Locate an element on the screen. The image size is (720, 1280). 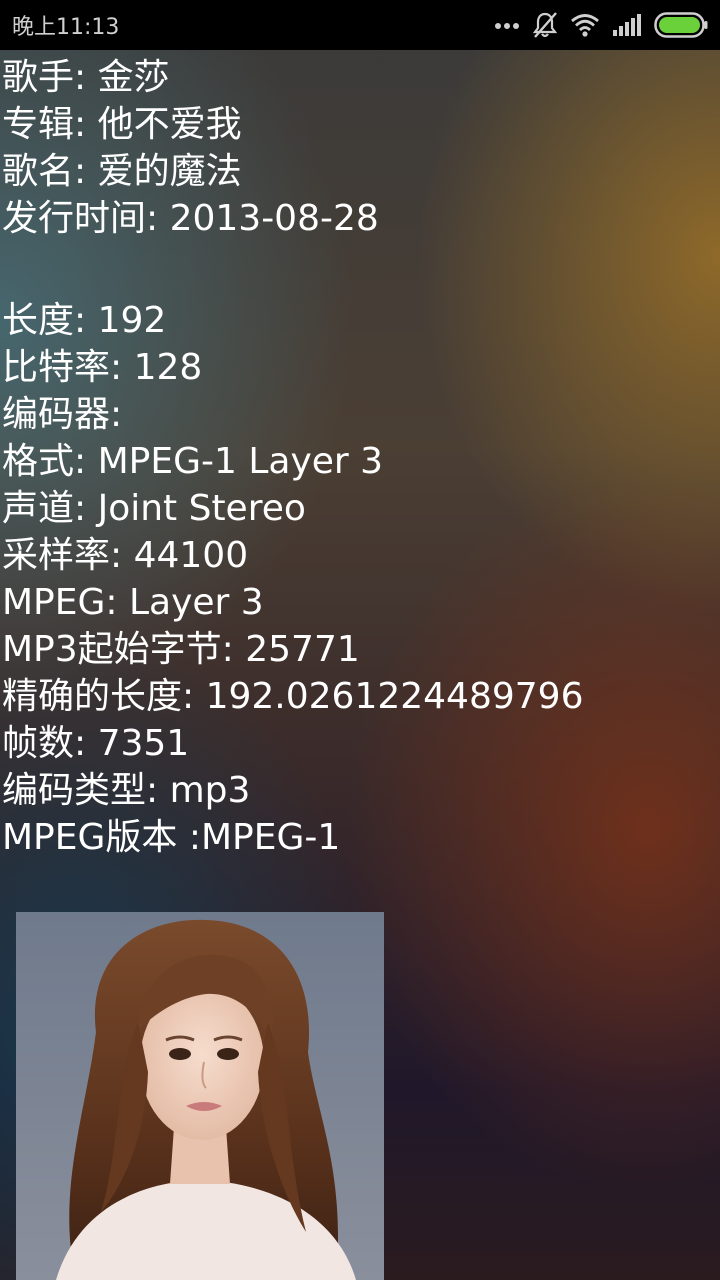
length-line: 长度: 192 is located at coordinates (84, 320).